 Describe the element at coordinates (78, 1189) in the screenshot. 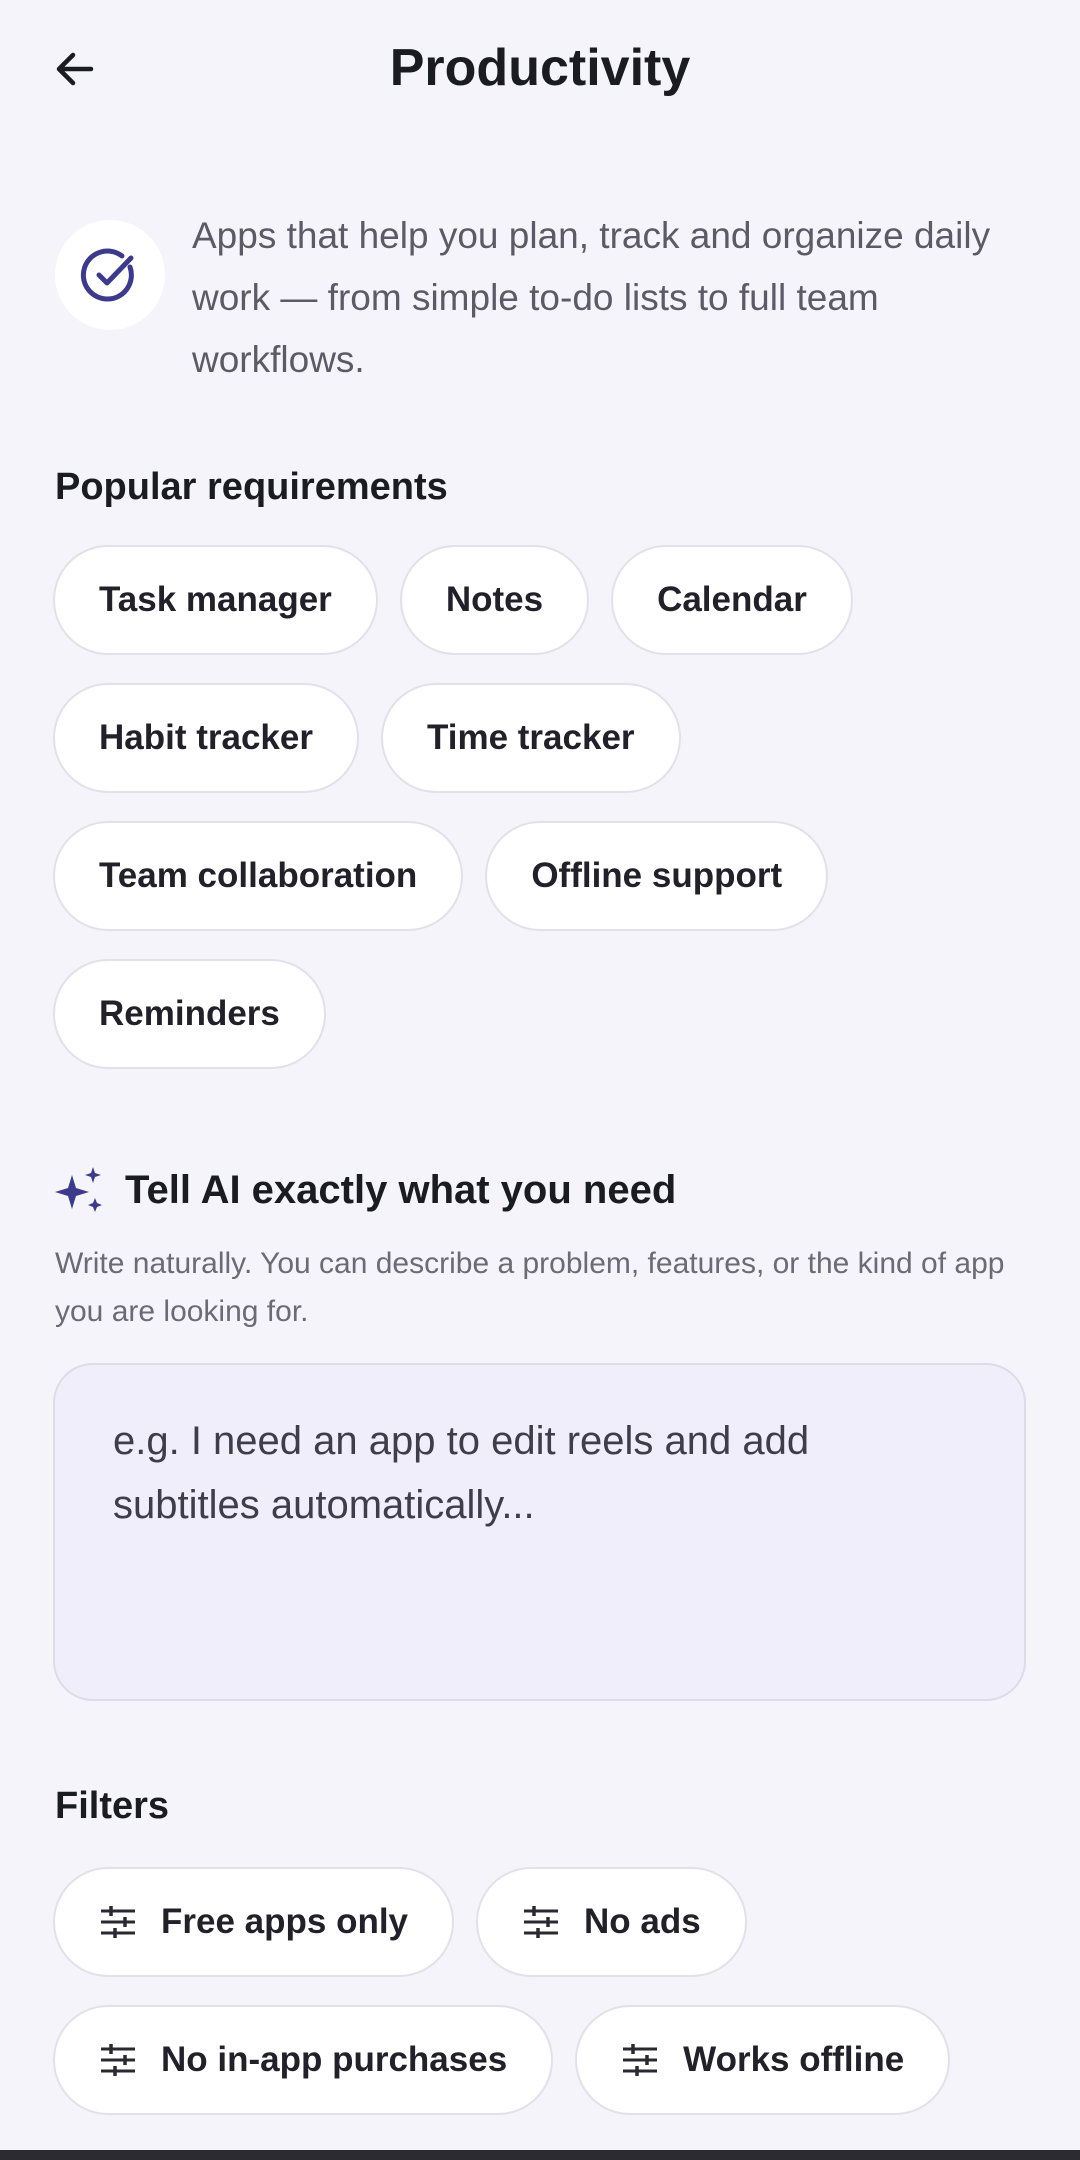

I see `sparkle-icon` at that location.